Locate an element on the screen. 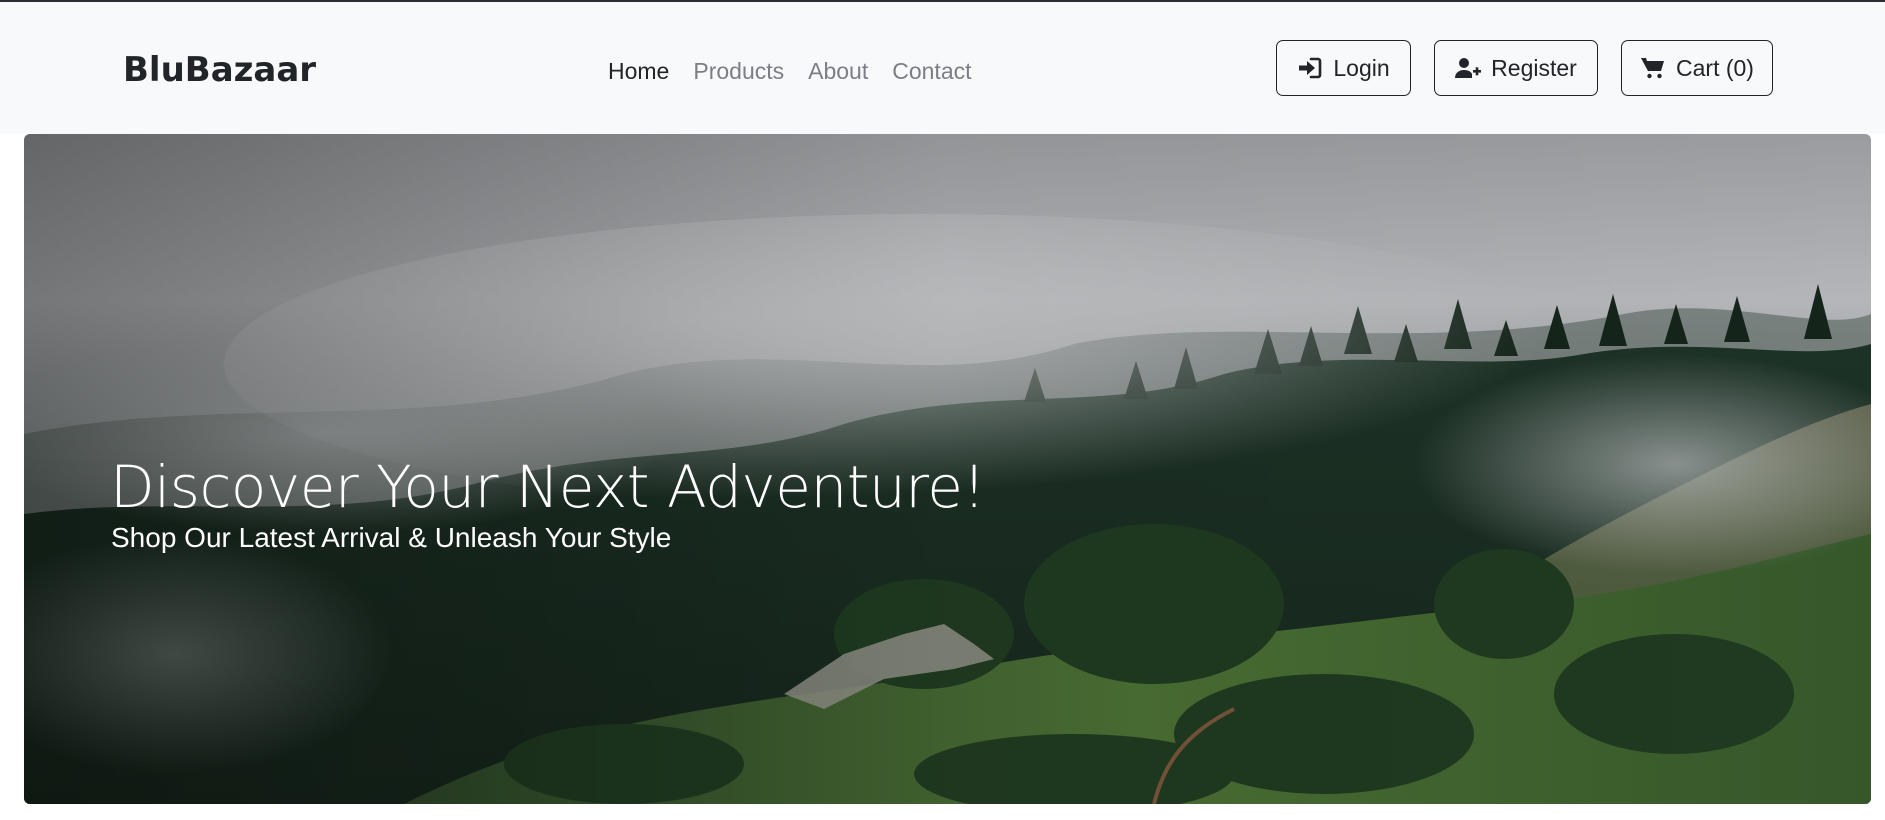 Image resolution: width=1885 pixels, height=820 pixels. cart-label: Cart (0) is located at coordinates (1715, 67).